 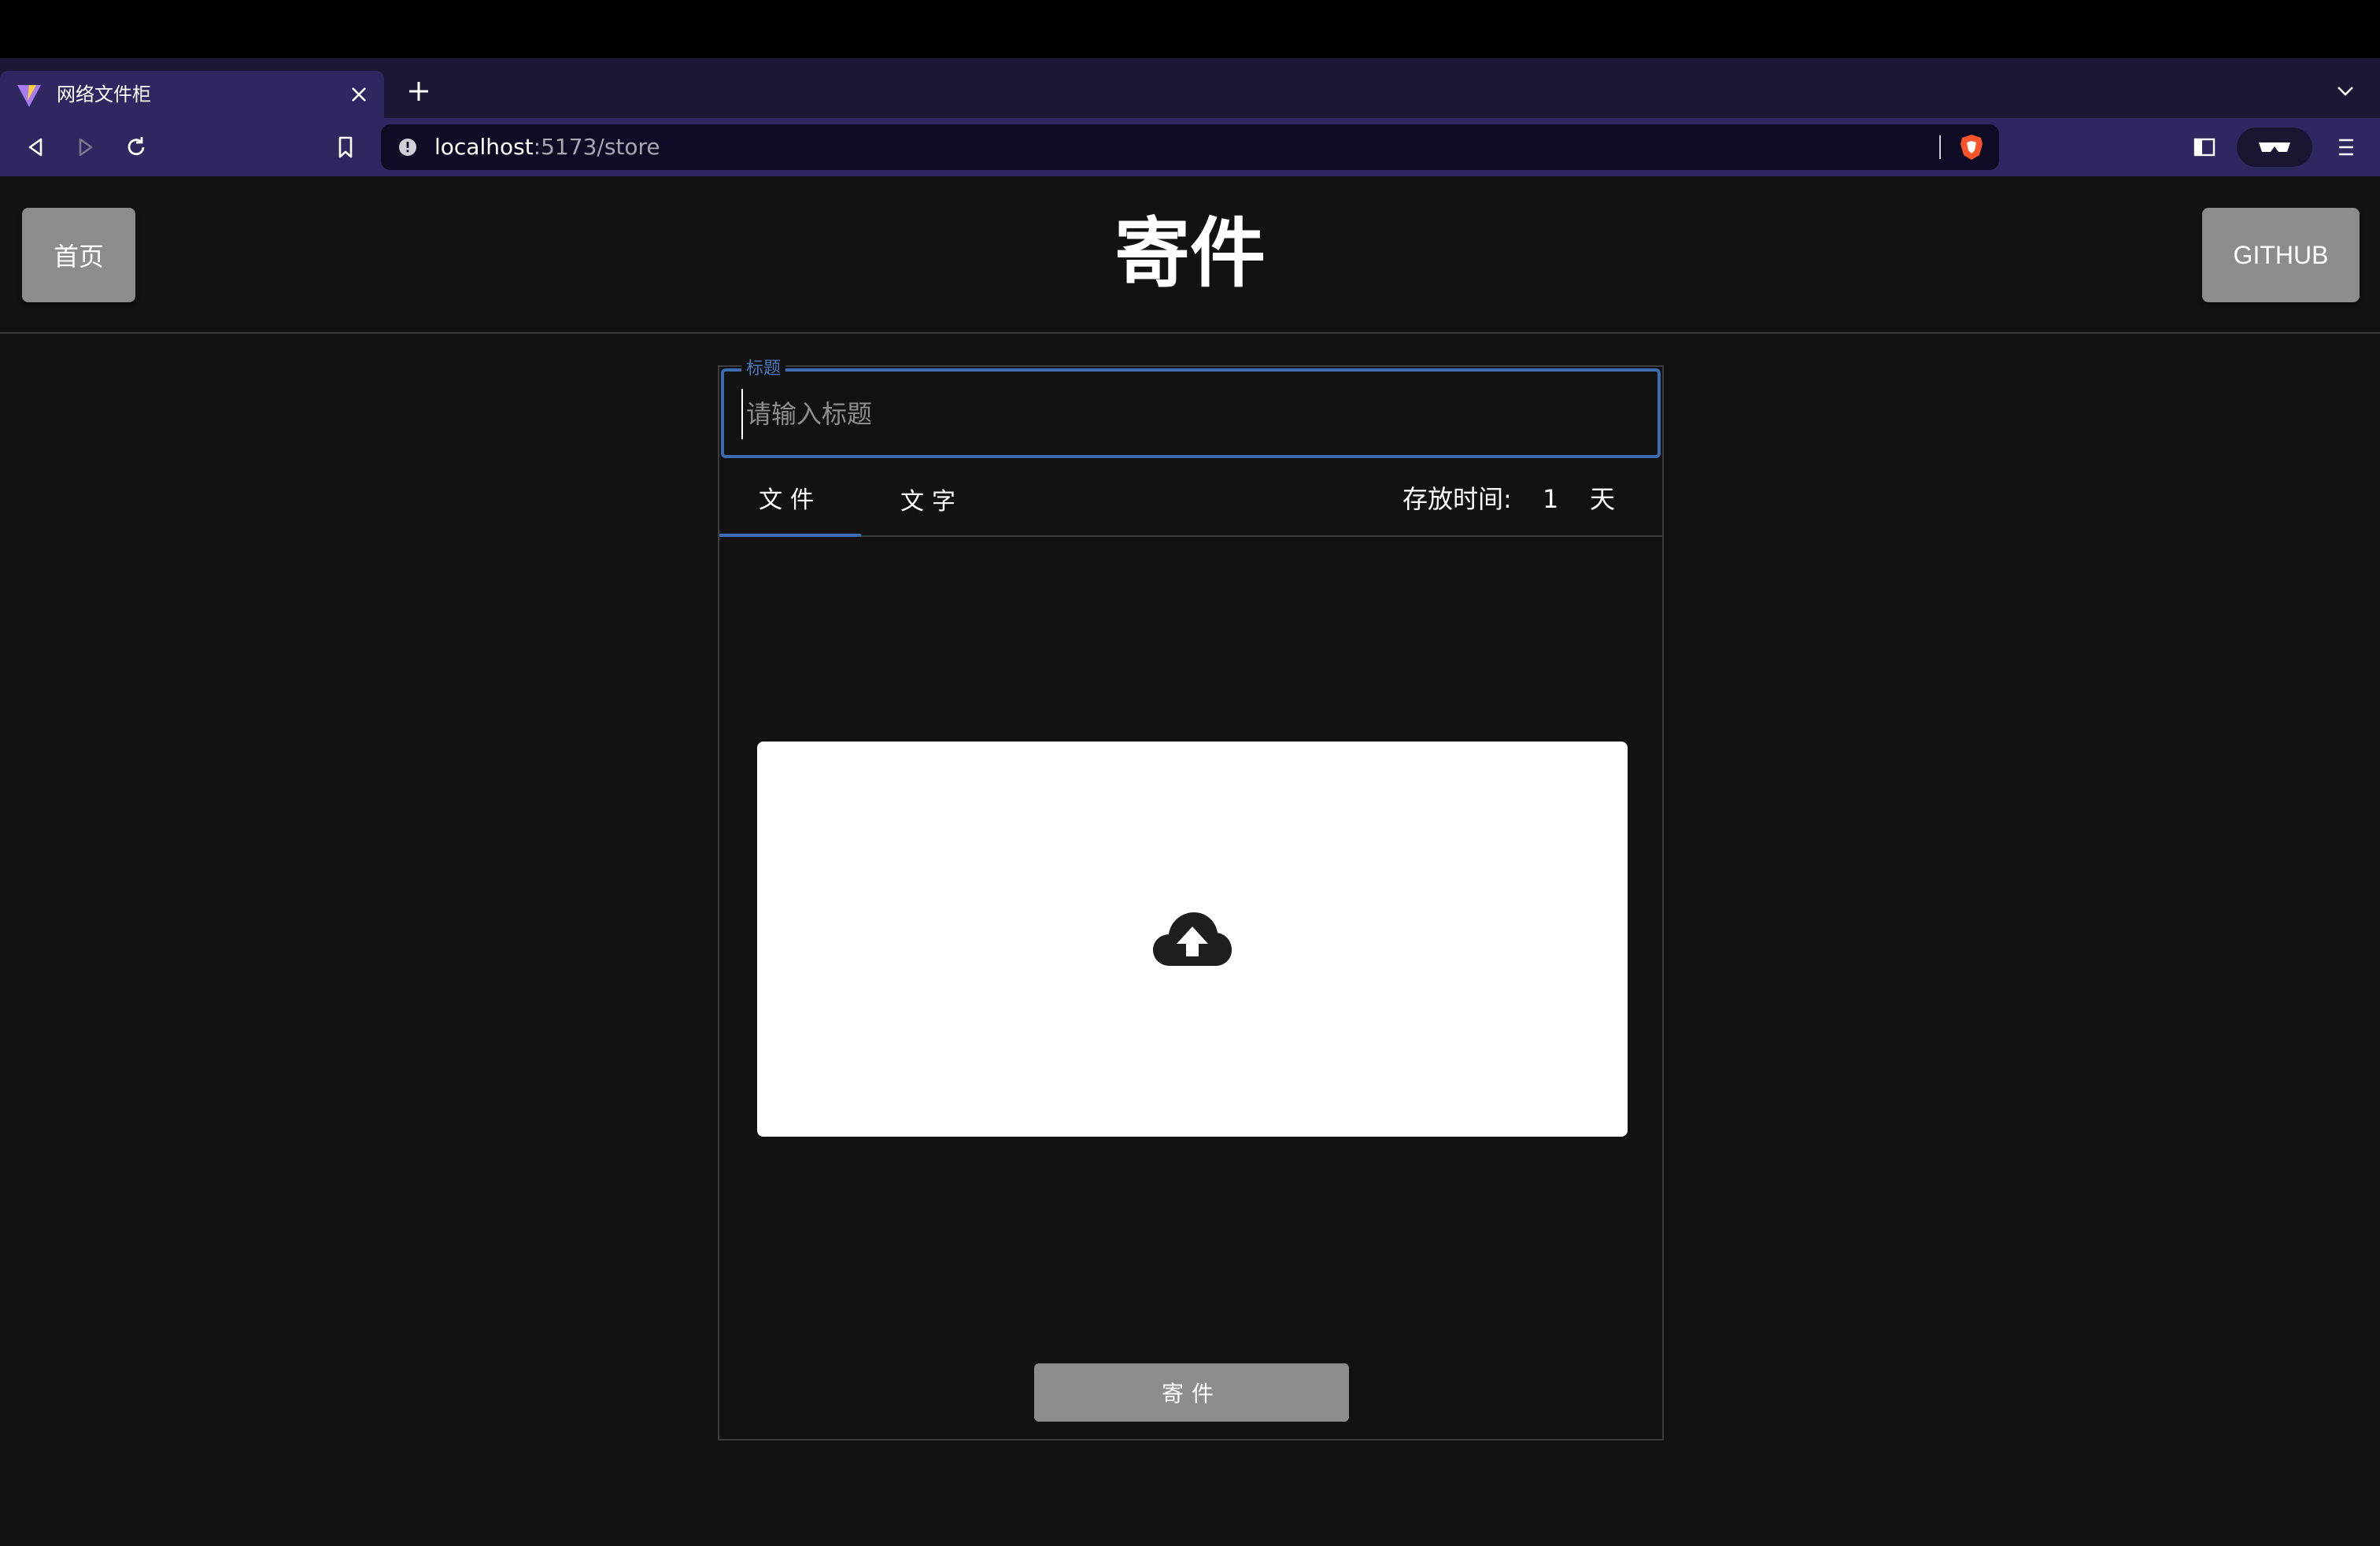 I want to click on address-bar-divider, so click(x=1940, y=147).